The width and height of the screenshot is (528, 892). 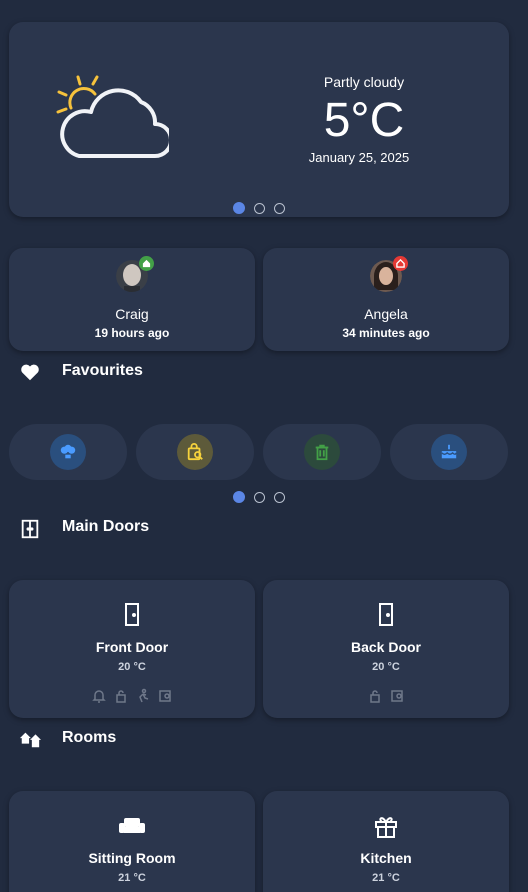 What do you see at coordinates (386, 314) in the screenshot?
I see `person-name: Angela` at bounding box center [386, 314].